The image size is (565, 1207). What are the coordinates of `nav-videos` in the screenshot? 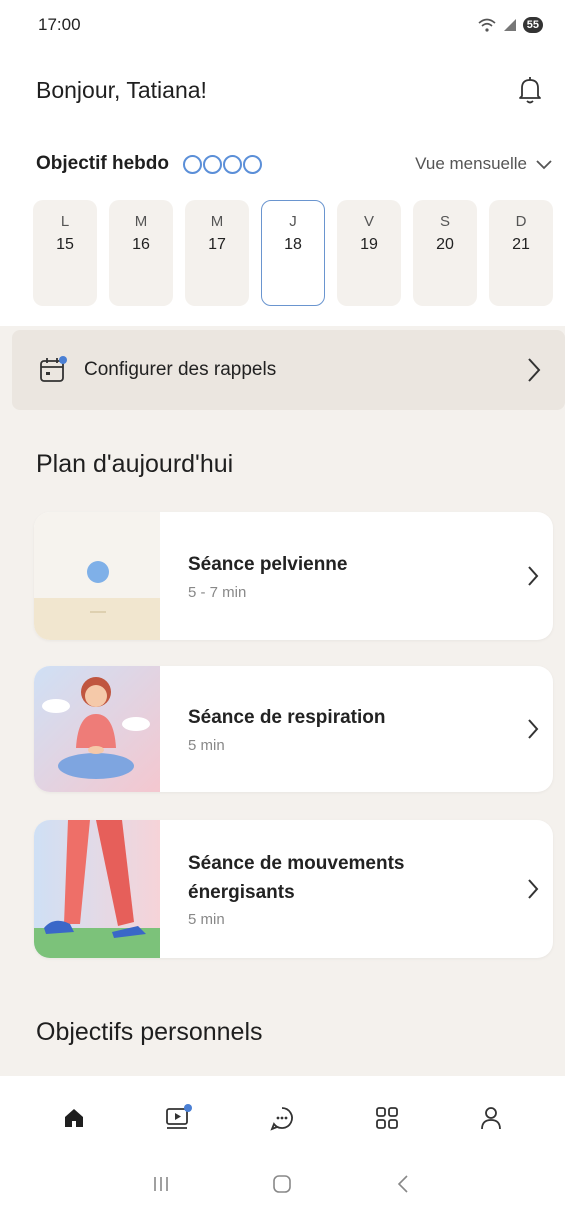 It's located at (178, 1118).